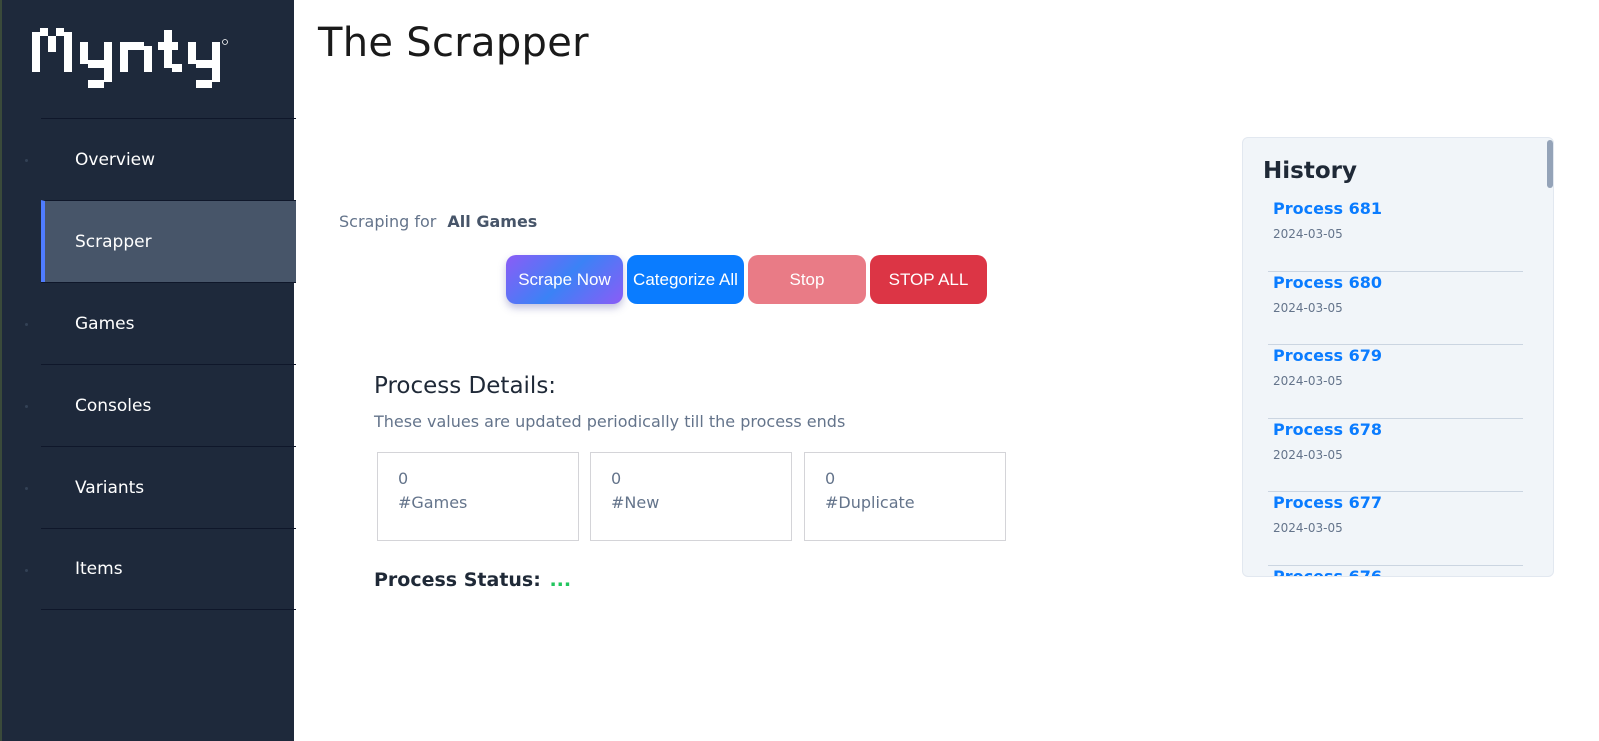  I want to click on sidebar-item-label: Scrapper, so click(113, 241).